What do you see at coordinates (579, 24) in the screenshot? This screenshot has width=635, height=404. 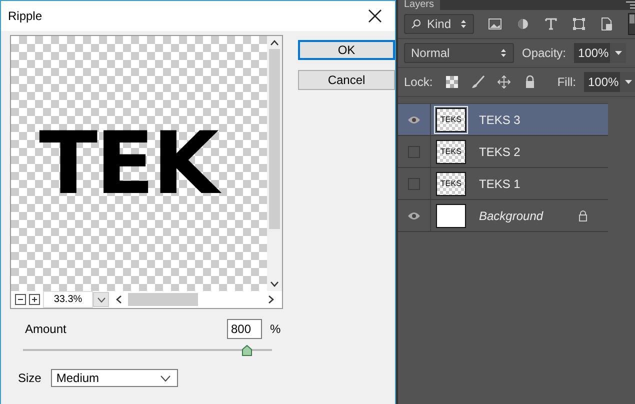 I see `shape-filter-icon` at bounding box center [579, 24].